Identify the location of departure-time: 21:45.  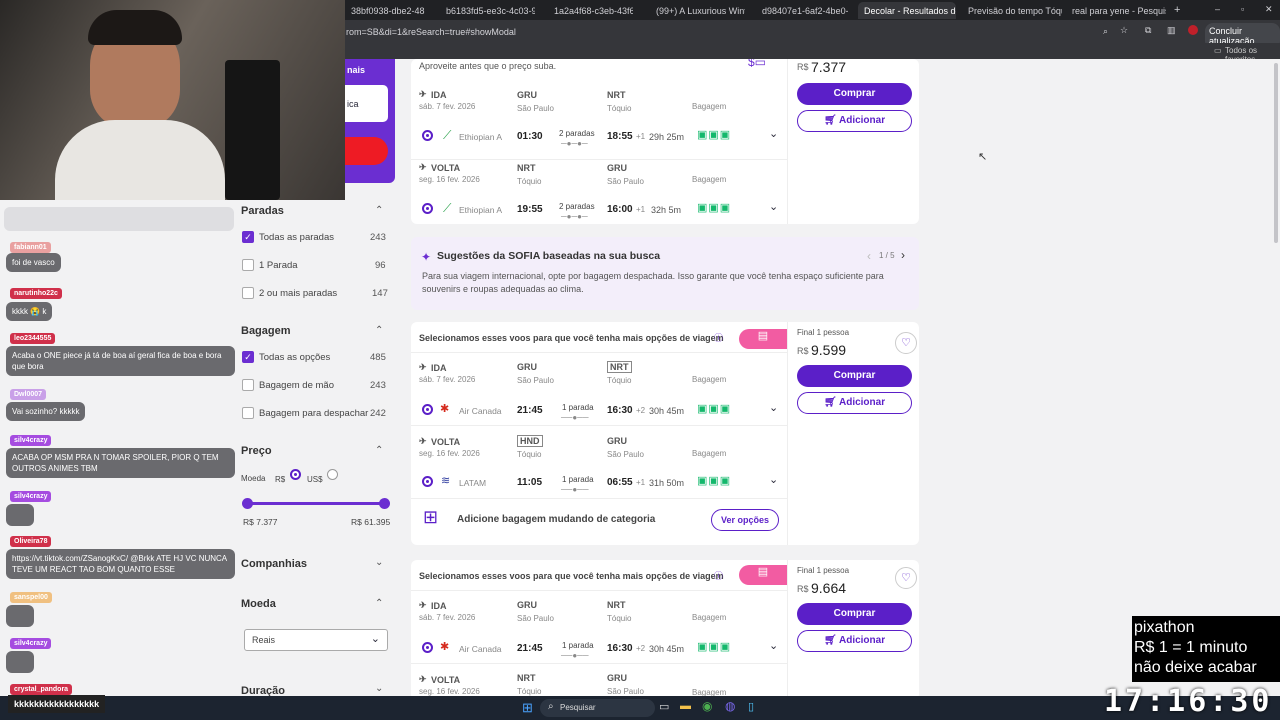
(530, 410).